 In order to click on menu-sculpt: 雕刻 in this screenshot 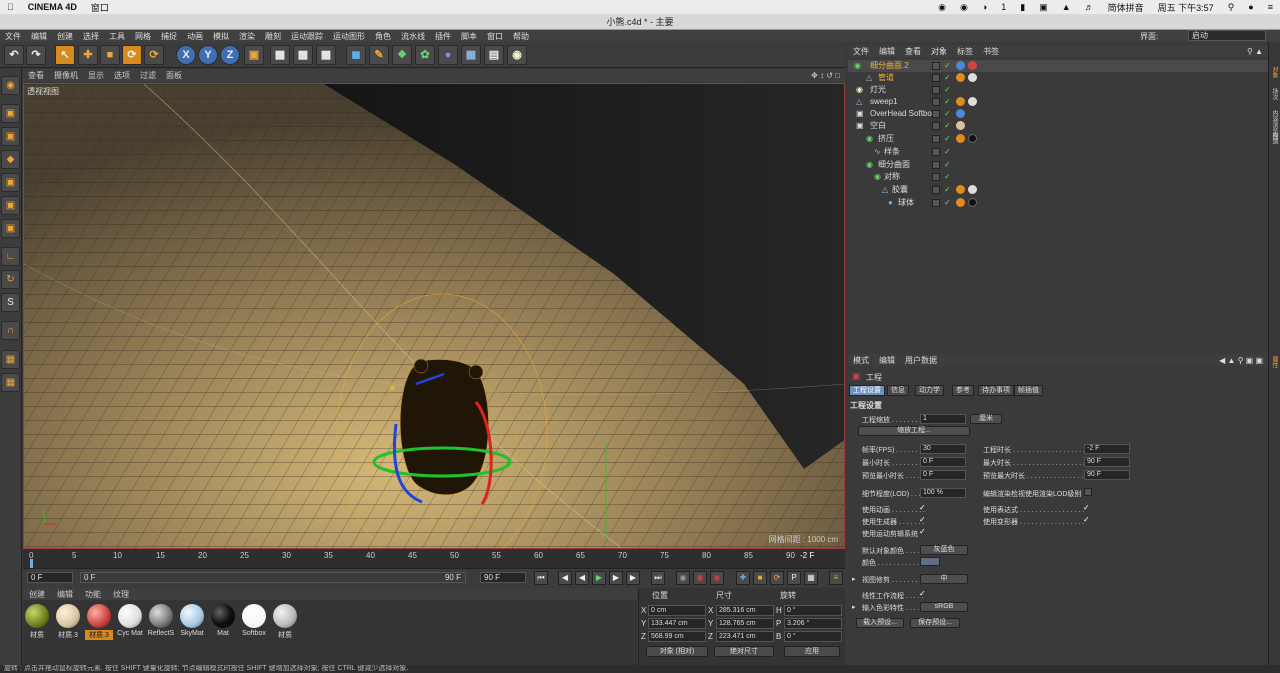, I will do `click(273, 36)`.